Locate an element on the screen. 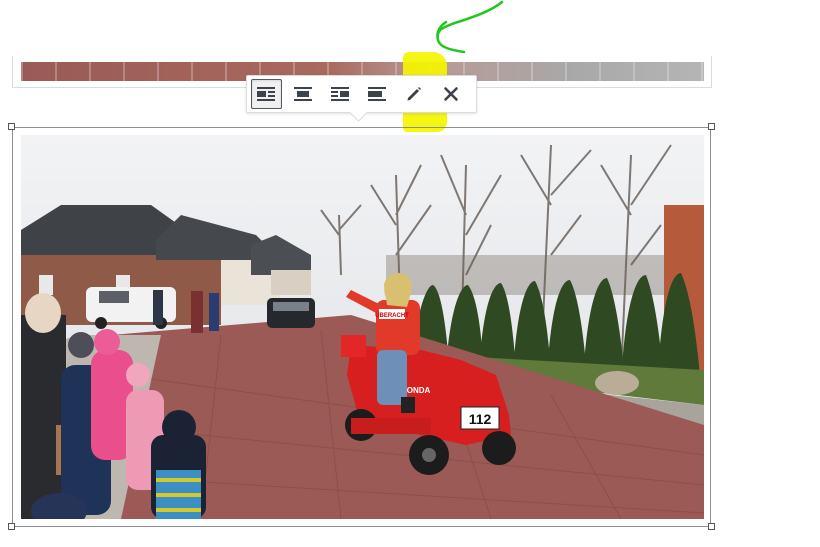 The height and width of the screenshot is (547, 820). align-right-button is located at coordinates (340, 94).